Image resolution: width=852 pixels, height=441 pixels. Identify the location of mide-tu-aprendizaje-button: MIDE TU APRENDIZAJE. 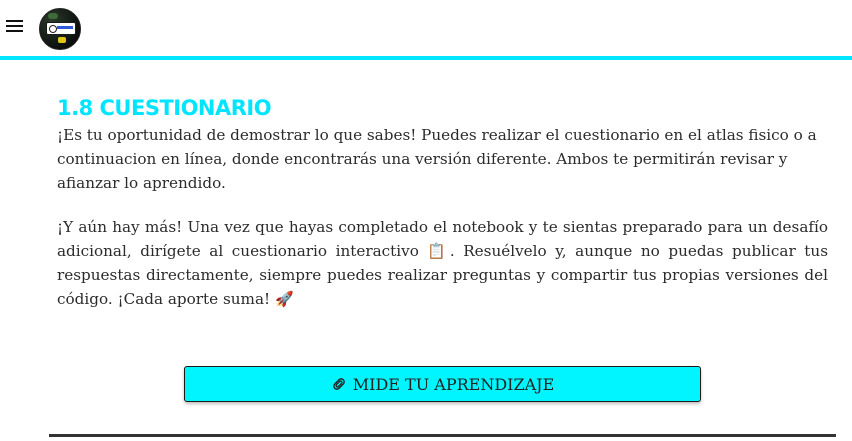
(442, 384).